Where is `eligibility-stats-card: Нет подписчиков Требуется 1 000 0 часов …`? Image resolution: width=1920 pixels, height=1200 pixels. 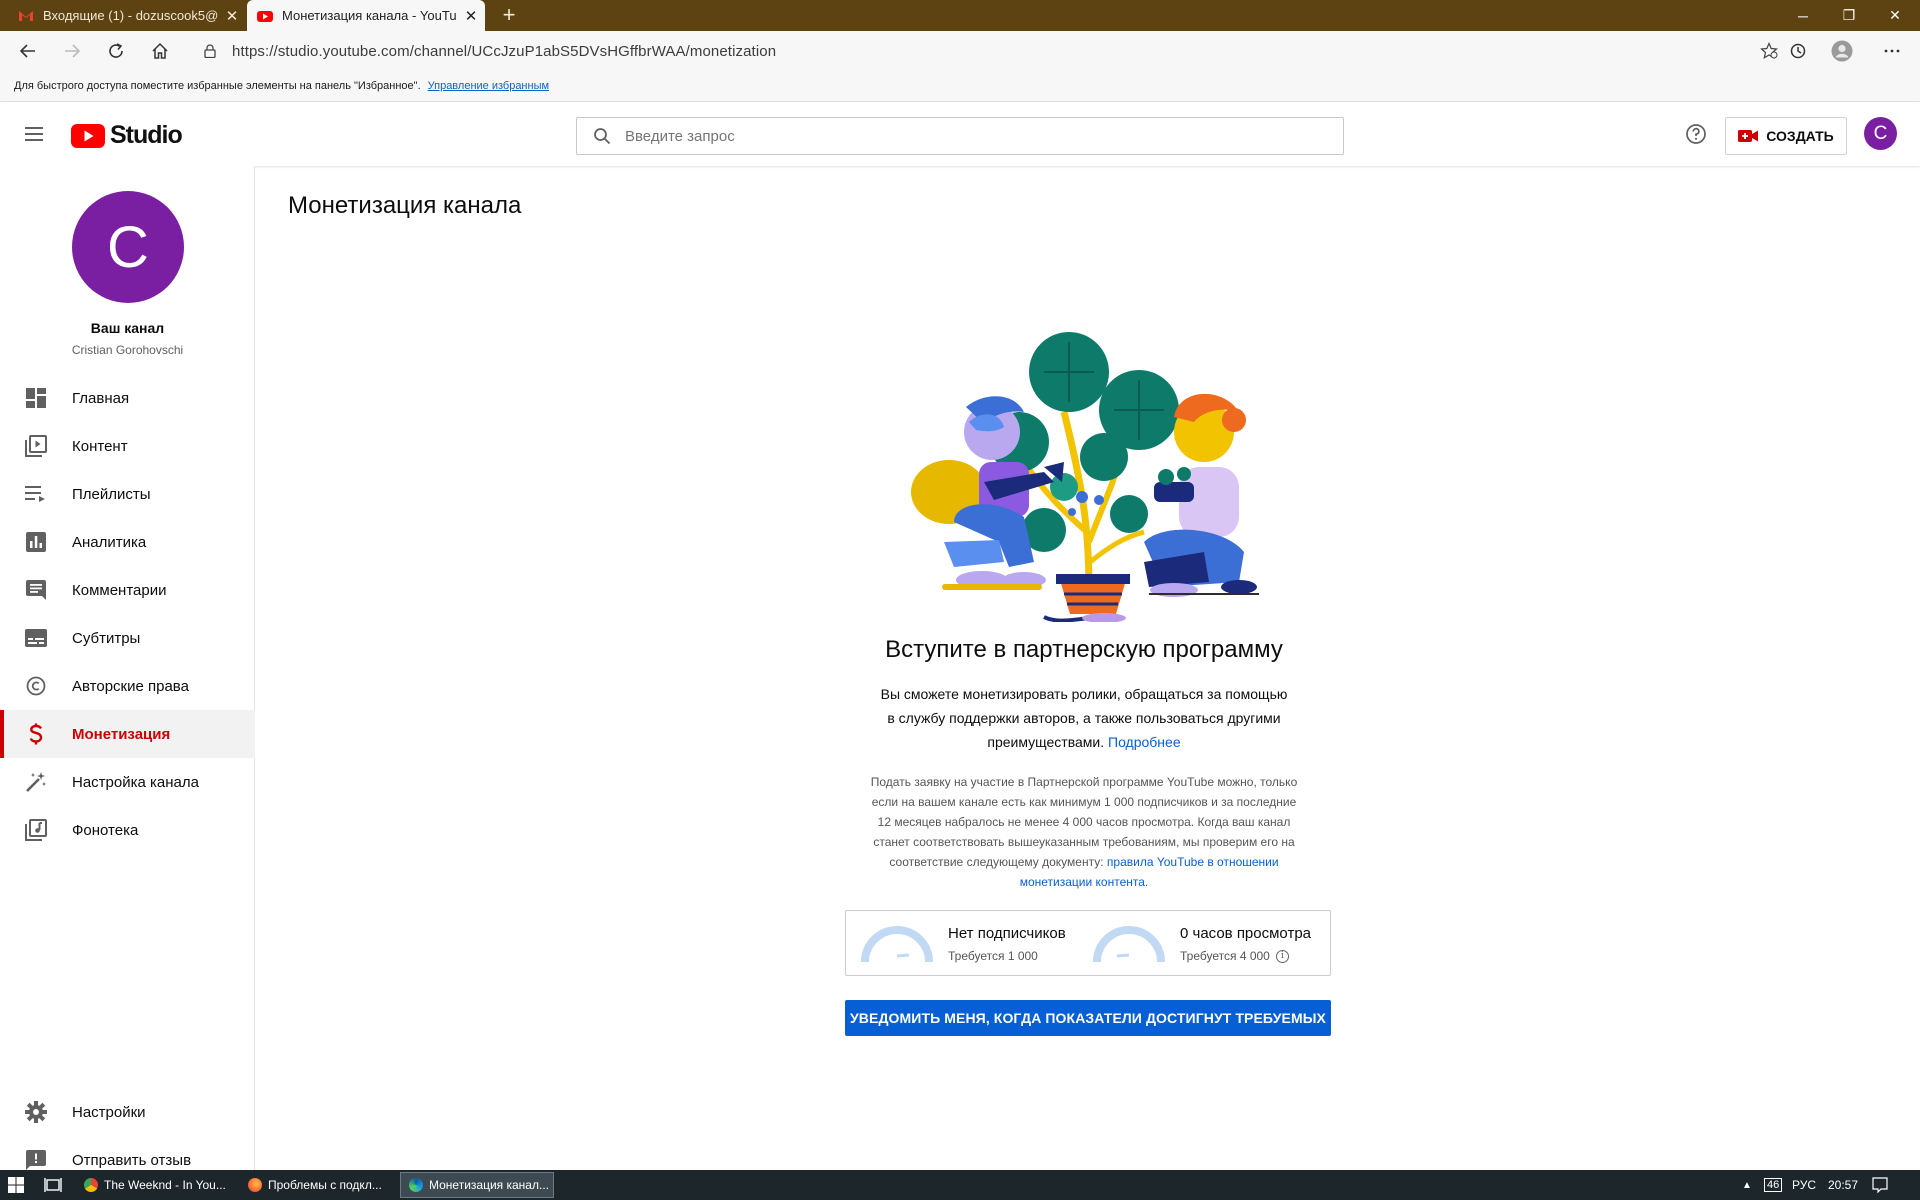 eligibility-stats-card: Нет подписчиков Требуется 1 000 0 часов … is located at coordinates (1088, 943).